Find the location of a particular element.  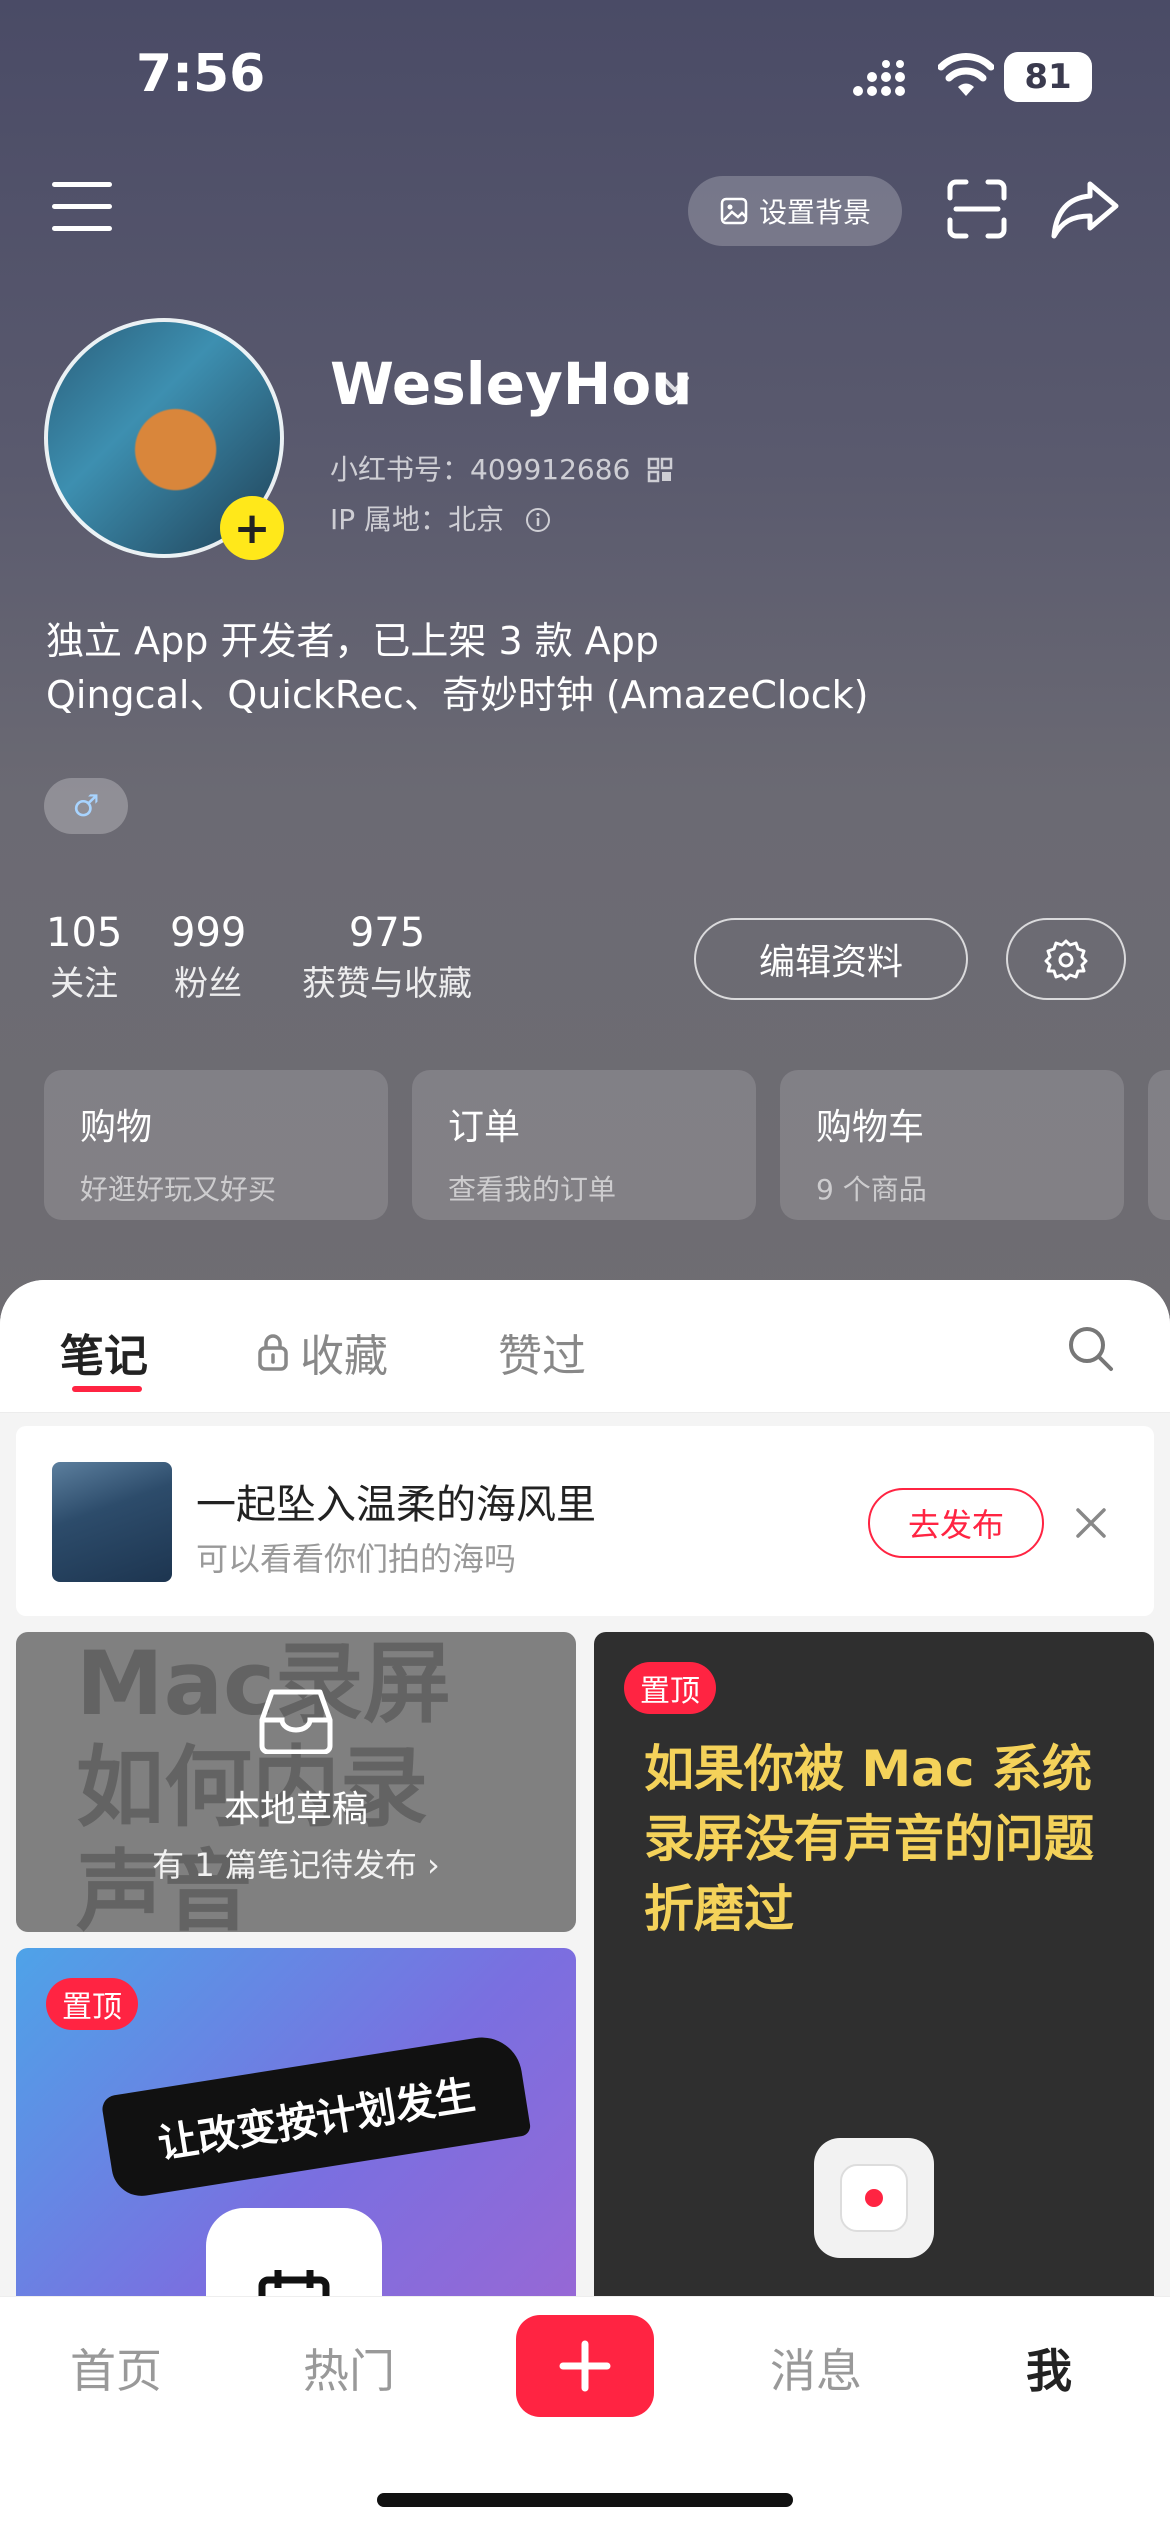

content-tabs: 笔记 收藏 赞过 is located at coordinates (585, 1346).